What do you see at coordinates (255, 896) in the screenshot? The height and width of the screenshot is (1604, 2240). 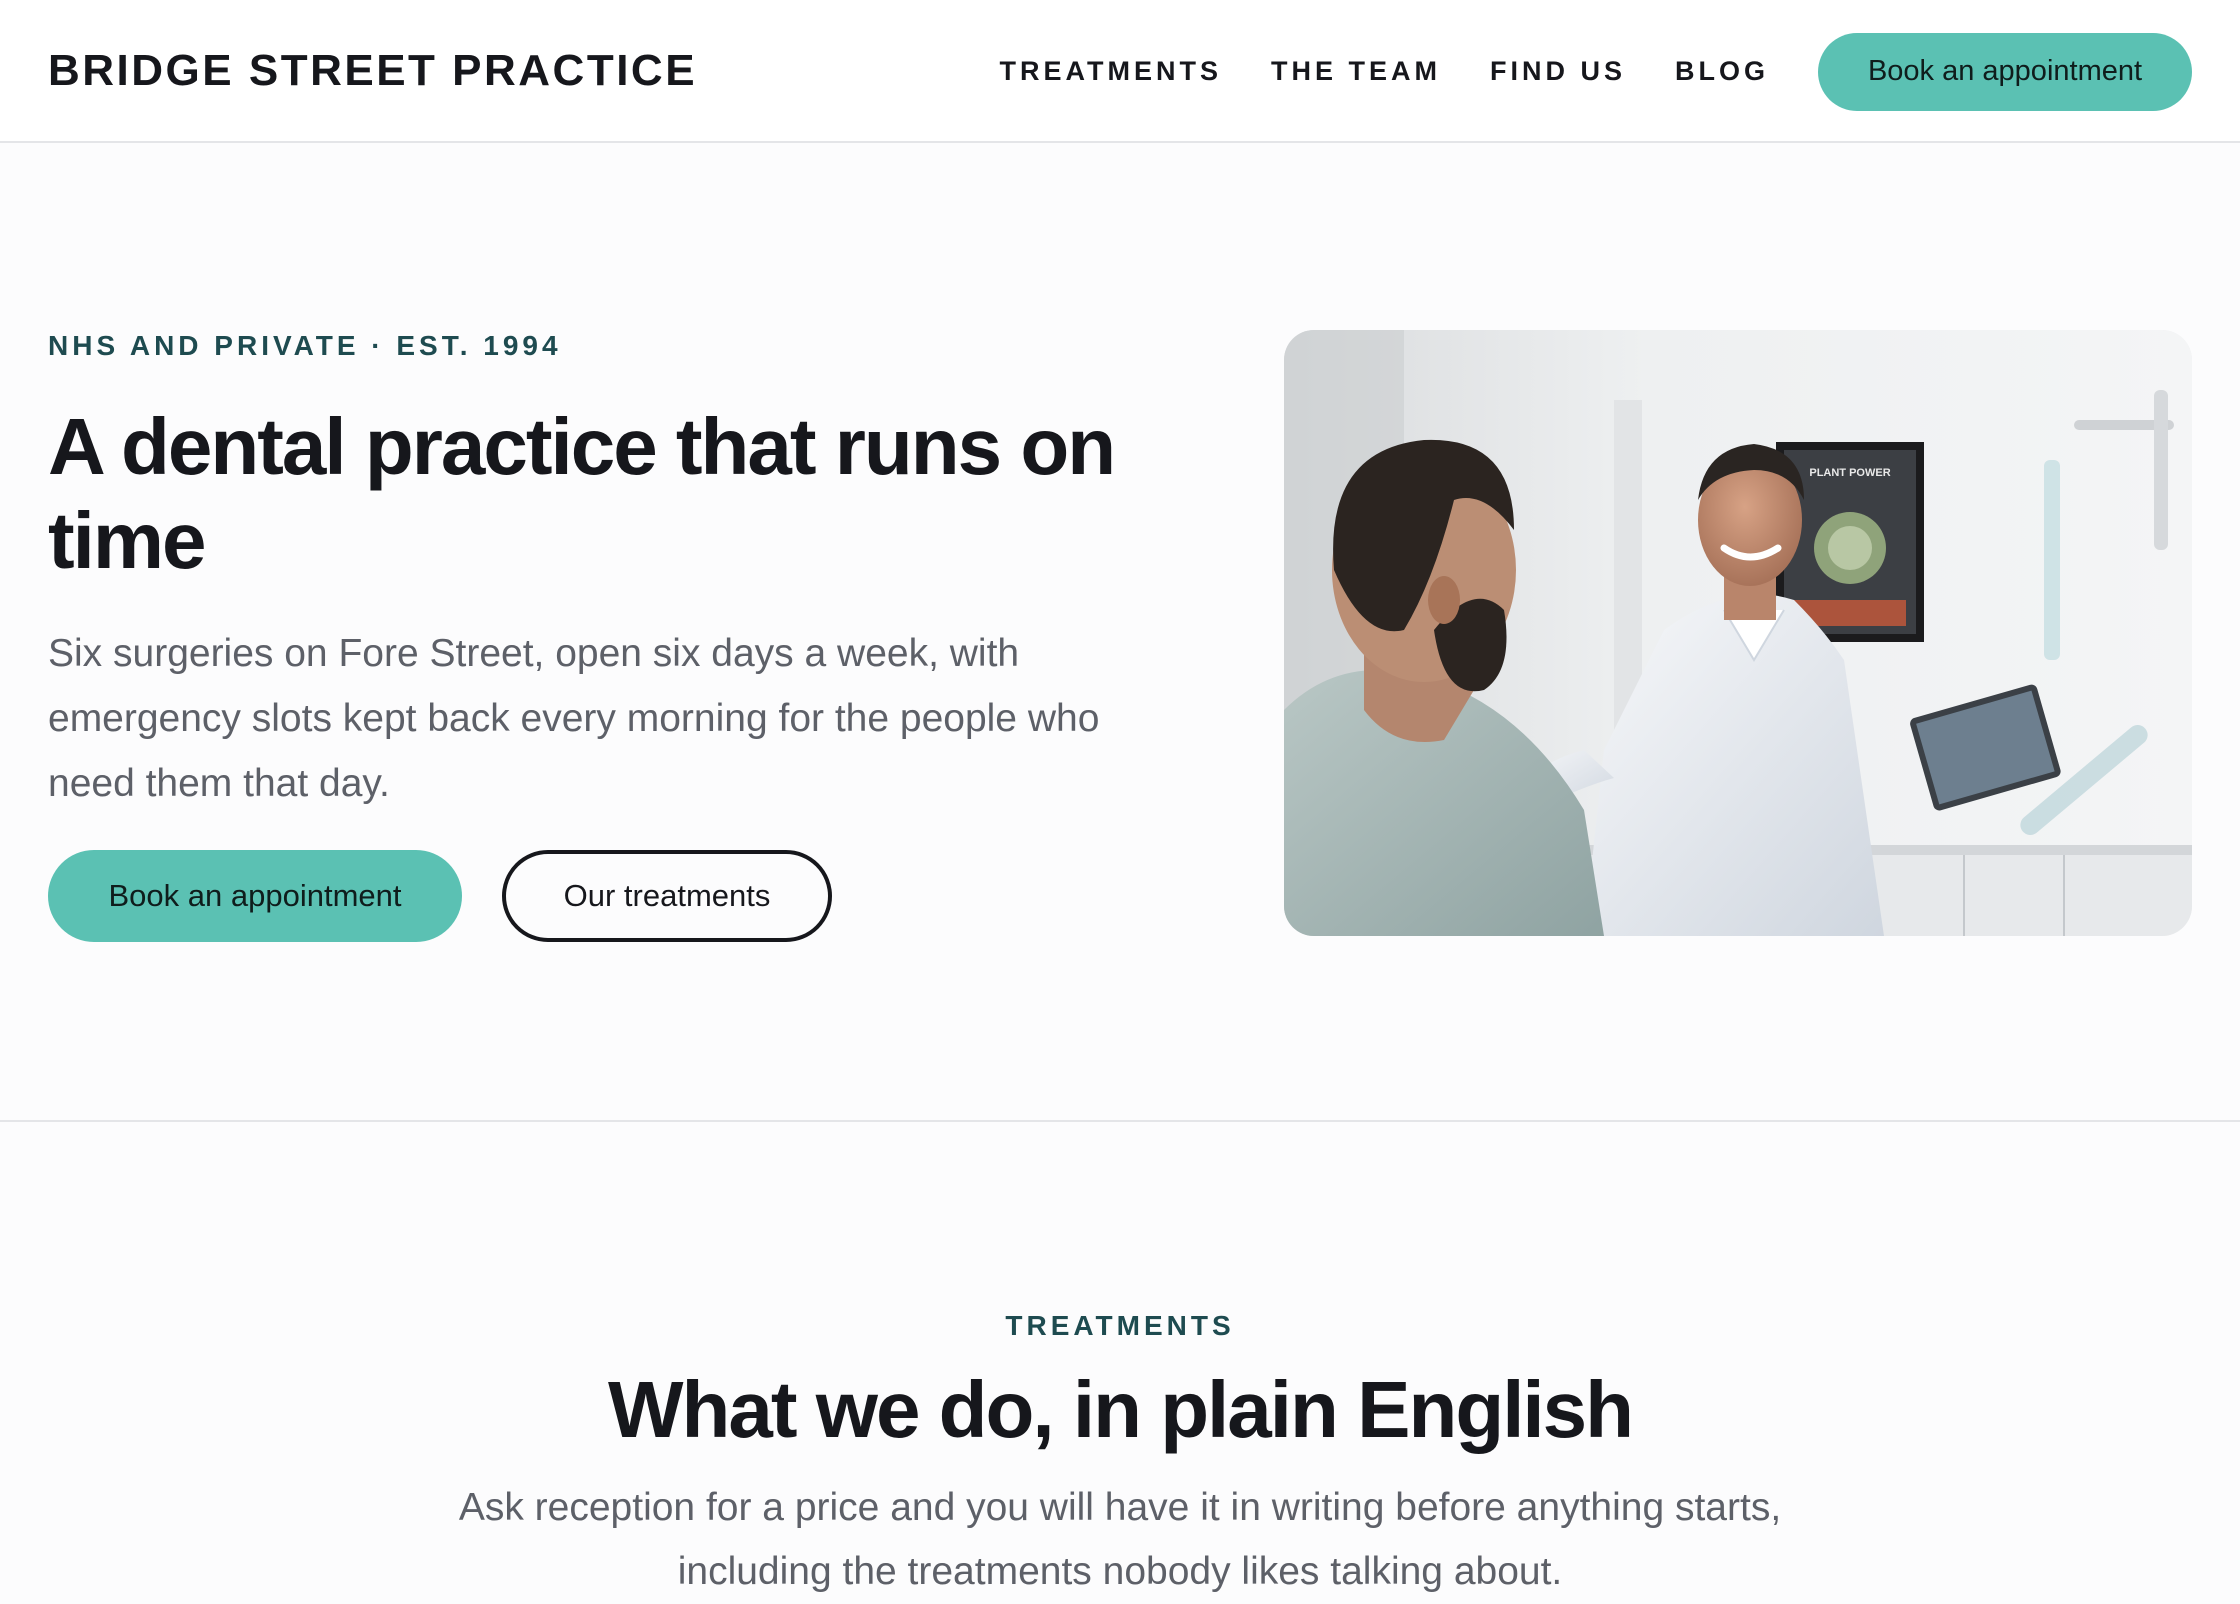 I see `hero-book-appointment-button: Book an appointment` at bounding box center [255, 896].